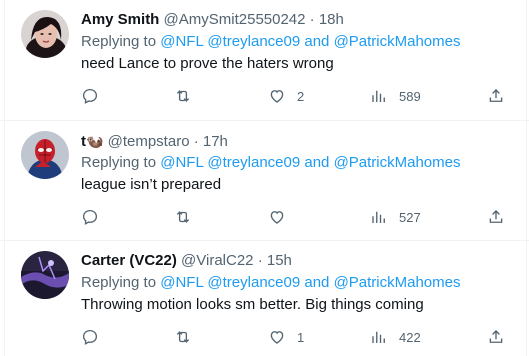  Describe the element at coordinates (120, 19) in the screenshot. I see `display-name: Amy Smith` at that location.